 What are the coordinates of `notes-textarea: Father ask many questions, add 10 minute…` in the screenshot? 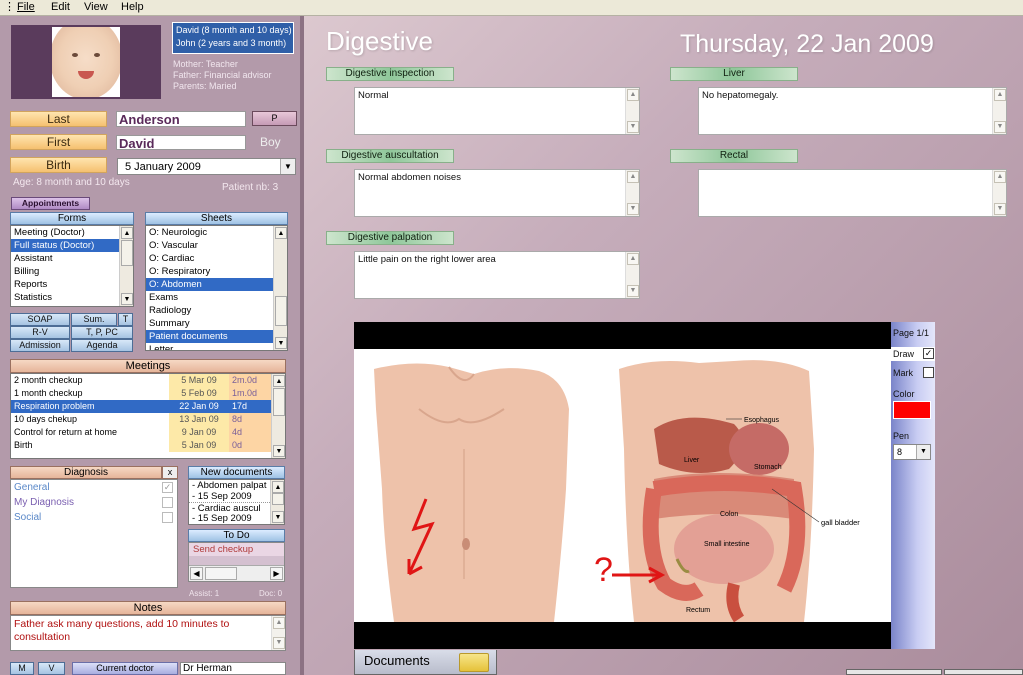 It's located at (148, 633).